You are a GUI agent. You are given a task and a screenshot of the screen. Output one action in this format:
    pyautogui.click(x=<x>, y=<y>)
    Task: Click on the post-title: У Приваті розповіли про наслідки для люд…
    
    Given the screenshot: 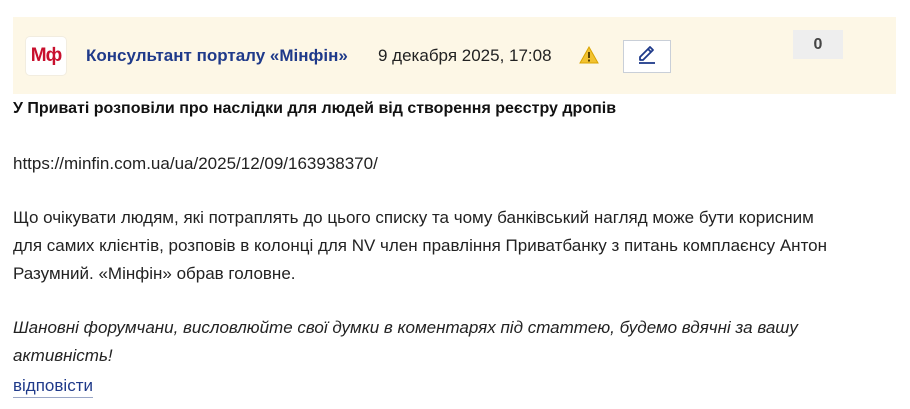 What is the action you would take?
    pyautogui.click(x=315, y=108)
    